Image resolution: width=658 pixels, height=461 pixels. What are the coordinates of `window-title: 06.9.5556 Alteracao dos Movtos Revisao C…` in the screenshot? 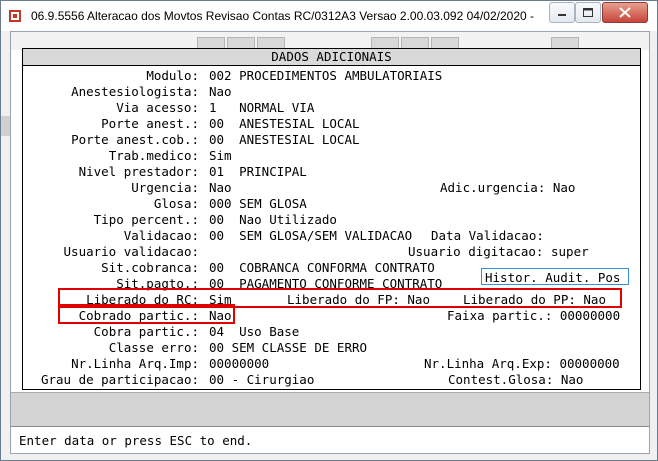 It's located at (283, 16).